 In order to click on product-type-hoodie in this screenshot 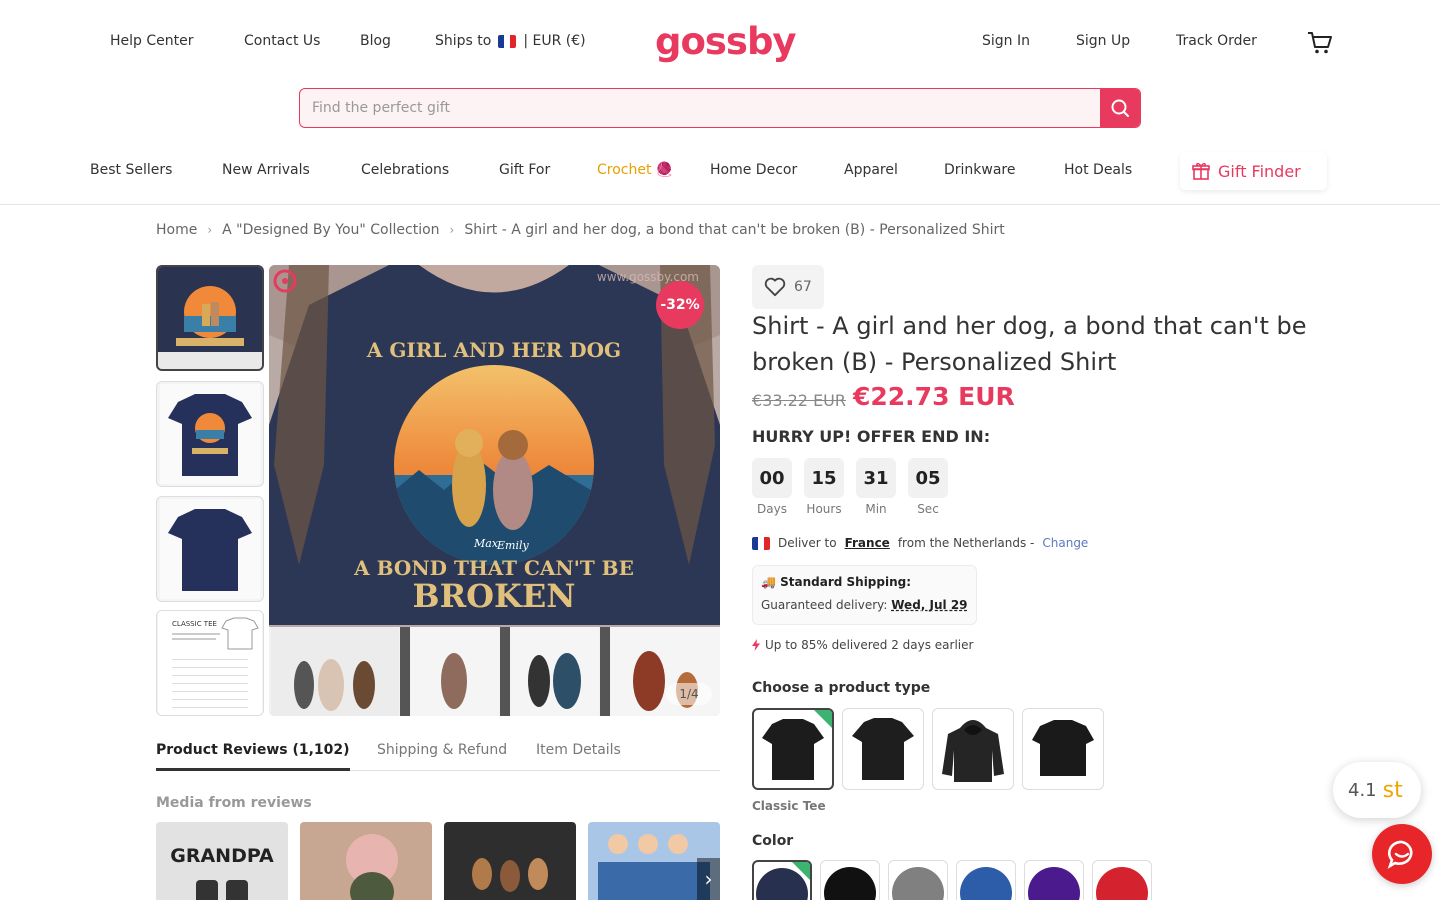, I will do `click(973, 749)`.